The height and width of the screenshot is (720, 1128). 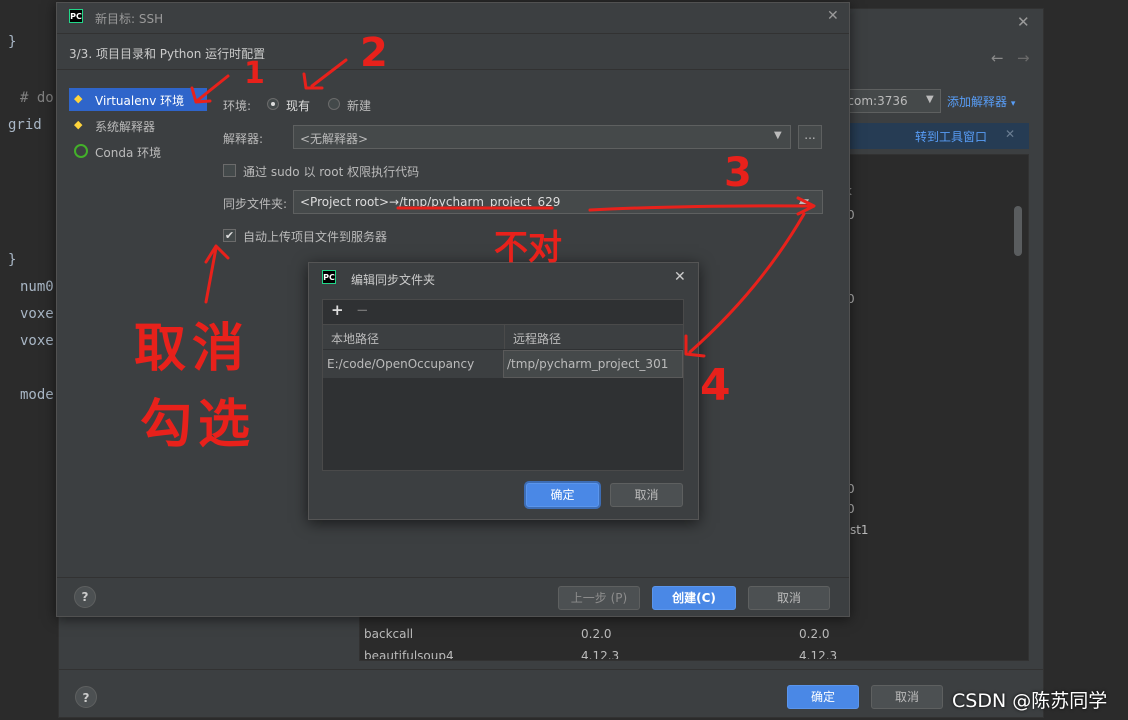 What do you see at coordinates (715, 385) in the screenshot?
I see `annotation-number-4: 4` at bounding box center [715, 385].